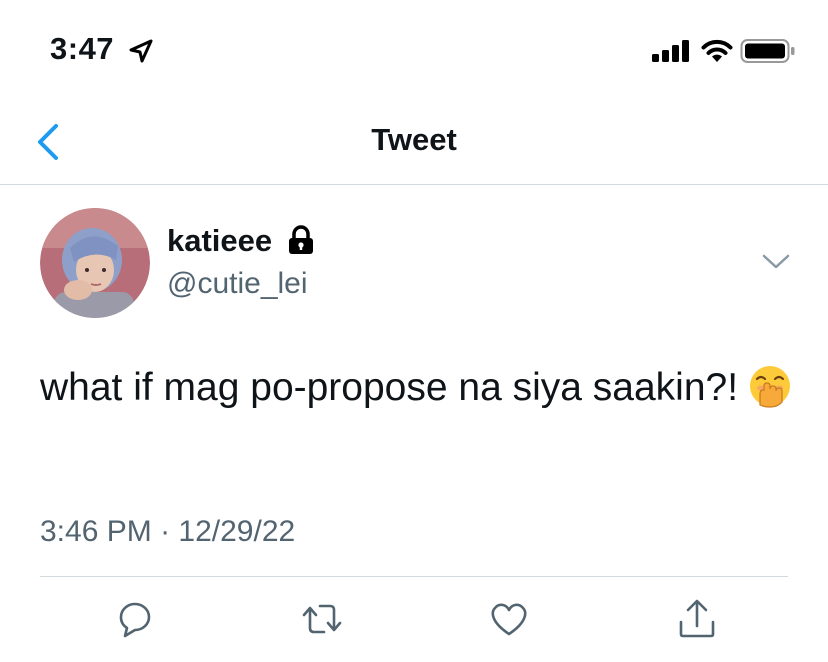 The width and height of the screenshot is (828, 662). What do you see at coordinates (237, 284) in the screenshot?
I see `username: @cutie_lei` at bounding box center [237, 284].